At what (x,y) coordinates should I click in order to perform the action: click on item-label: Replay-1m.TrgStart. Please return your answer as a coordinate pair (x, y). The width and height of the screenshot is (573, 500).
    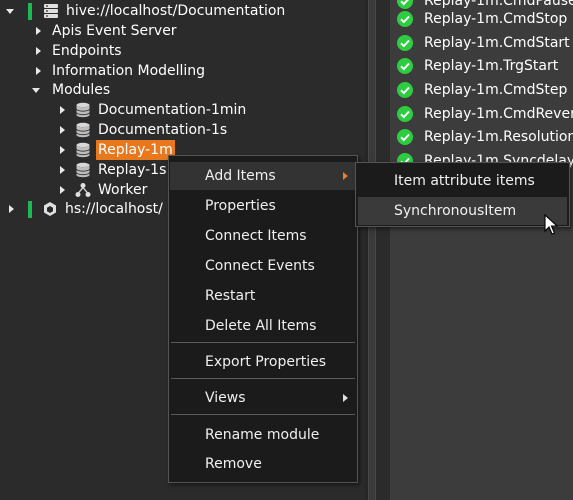
    Looking at the image, I should click on (491, 66).